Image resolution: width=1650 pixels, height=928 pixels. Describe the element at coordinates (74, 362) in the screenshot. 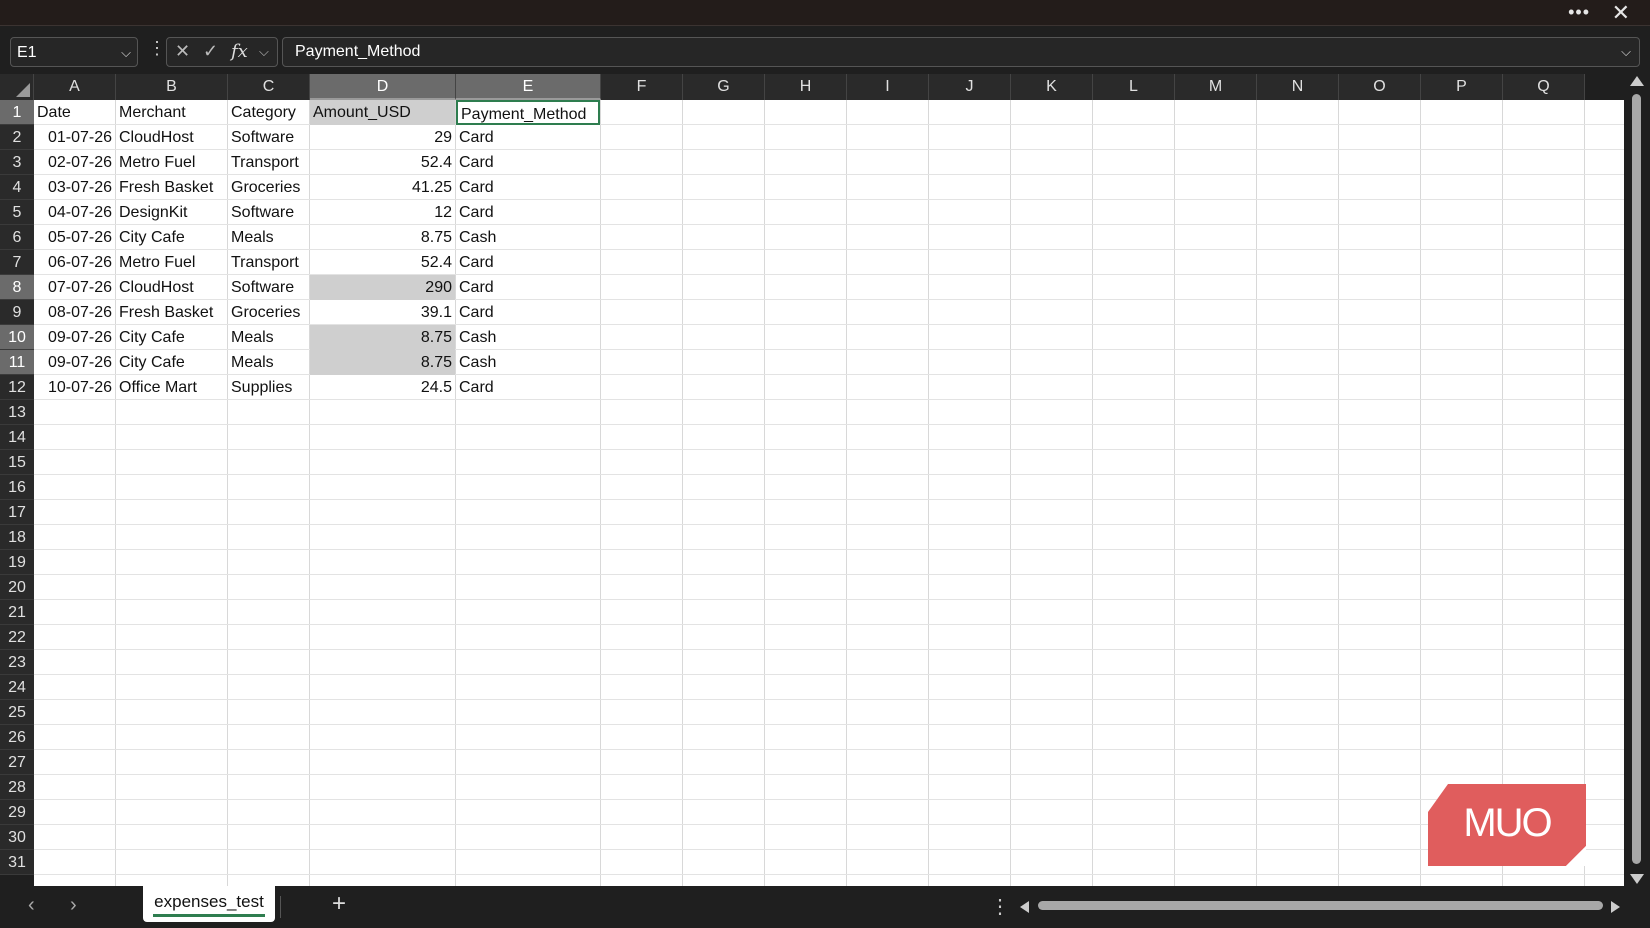

I see `cell-a11: 09-07-26` at that location.